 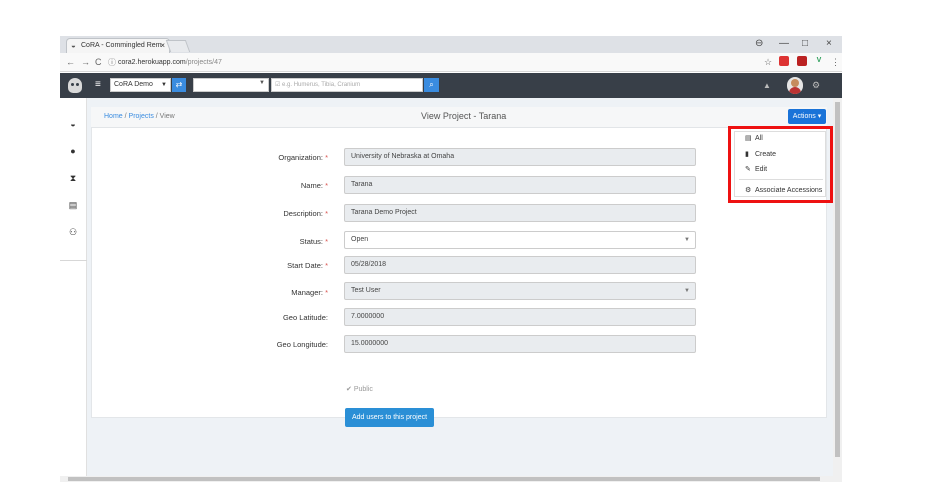 What do you see at coordinates (767, 85) in the screenshot?
I see `bell-icon: ▲` at bounding box center [767, 85].